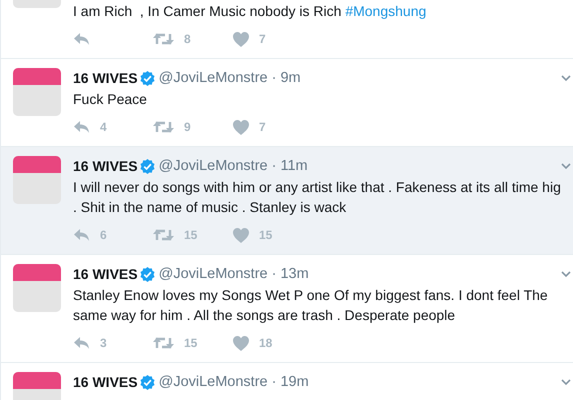 The height and width of the screenshot is (400, 573). Describe the element at coordinates (103, 127) in the screenshot. I see `reply-count: 4` at that location.